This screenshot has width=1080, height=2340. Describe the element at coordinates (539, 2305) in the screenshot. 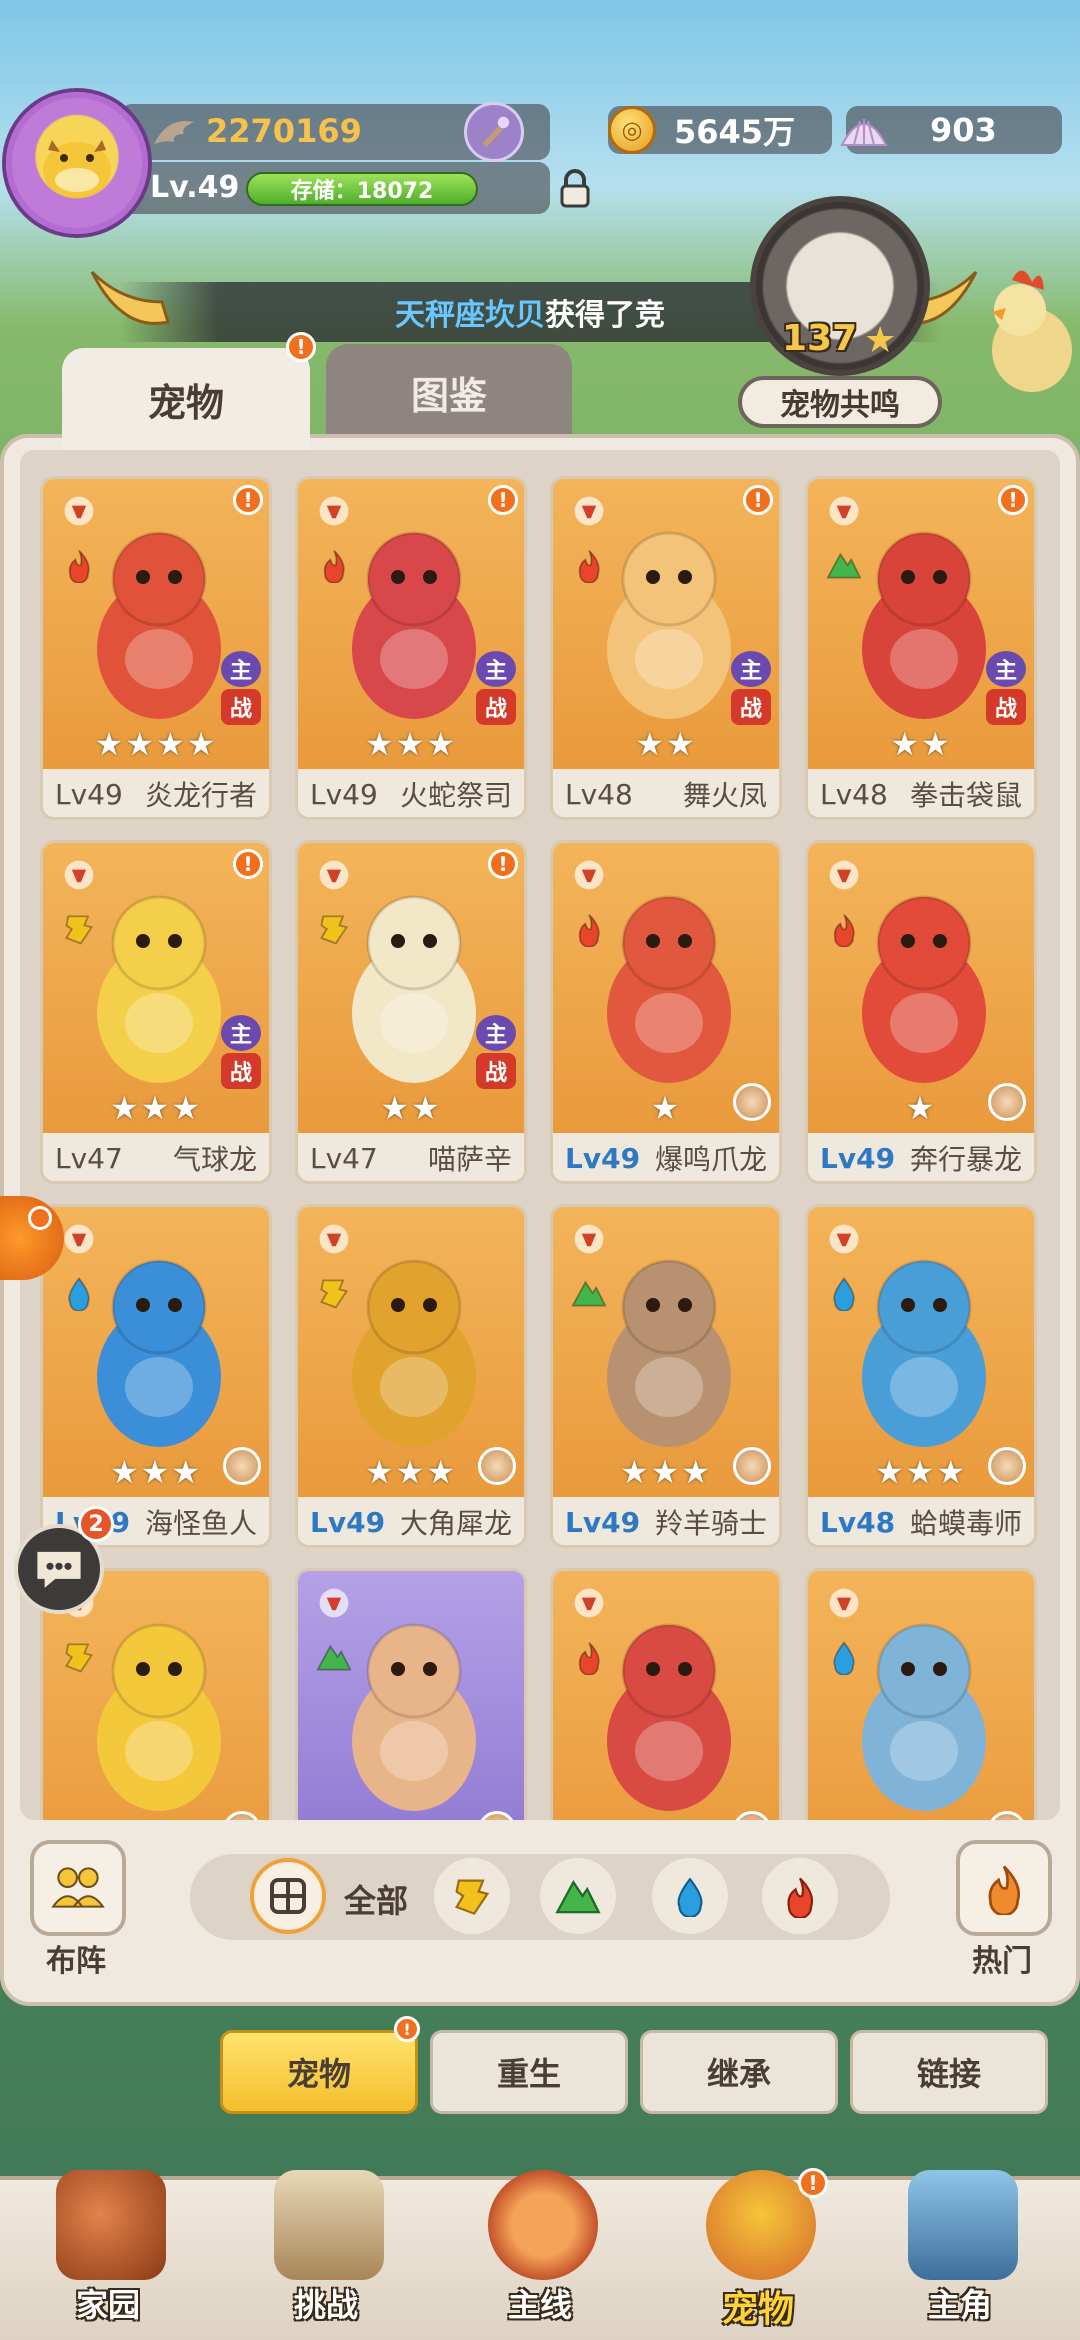

I see `nav-main-story-label: 主线` at that location.